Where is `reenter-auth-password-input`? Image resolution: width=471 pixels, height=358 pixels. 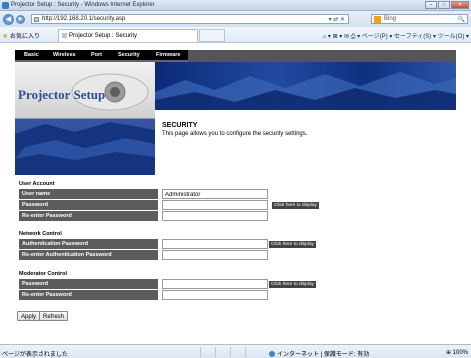
reenter-auth-password-input is located at coordinates (215, 255).